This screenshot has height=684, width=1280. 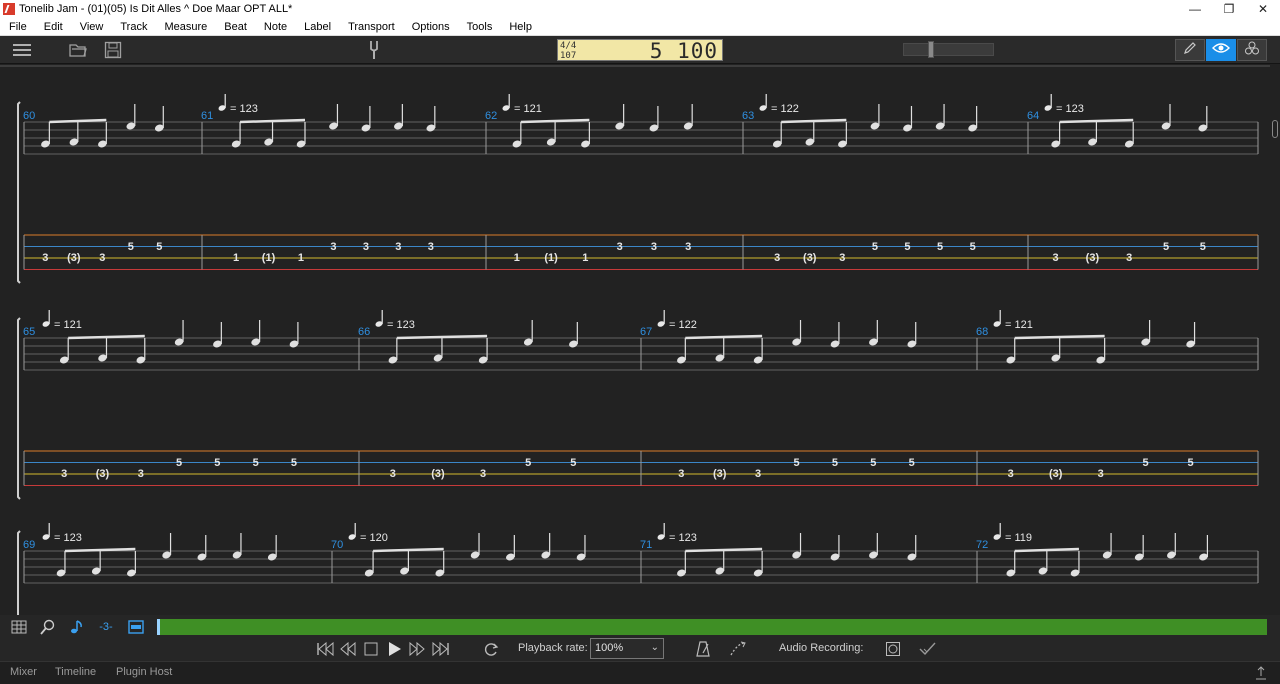 What do you see at coordinates (931, 49) in the screenshot?
I see `zoom-slider-thumb` at bounding box center [931, 49].